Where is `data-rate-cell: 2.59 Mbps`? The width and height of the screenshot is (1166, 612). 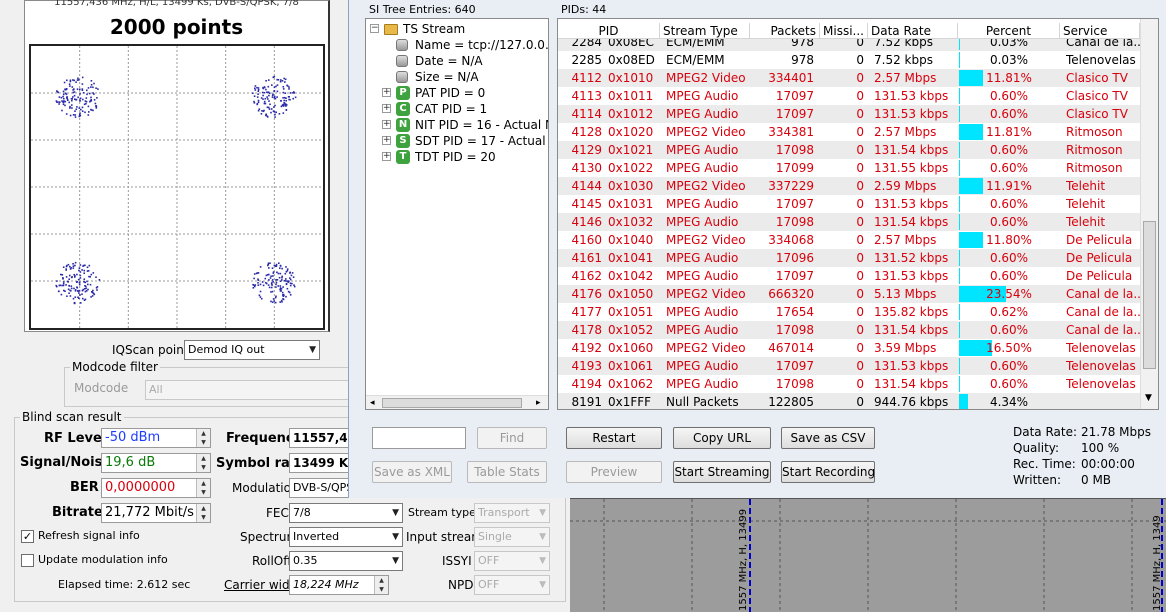 data-rate-cell: 2.59 Mbps is located at coordinates (905, 186).